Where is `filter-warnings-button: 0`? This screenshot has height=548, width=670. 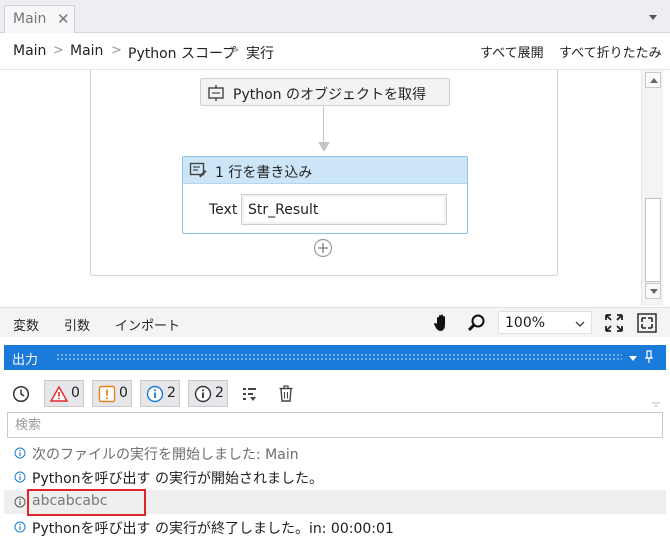
filter-warnings-button: 0 is located at coordinates (112, 393).